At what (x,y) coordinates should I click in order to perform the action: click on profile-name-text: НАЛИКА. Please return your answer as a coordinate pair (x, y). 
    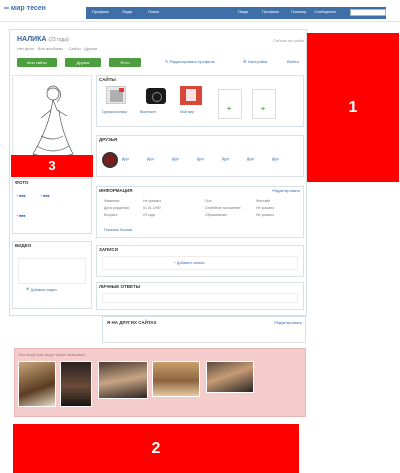
    Looking at the image, I should click on (32, 39).